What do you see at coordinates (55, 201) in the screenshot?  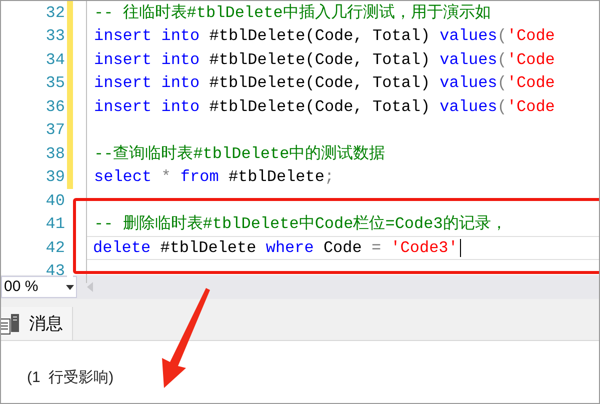 I see `line-number: 40` at bounding box center [55, 201].